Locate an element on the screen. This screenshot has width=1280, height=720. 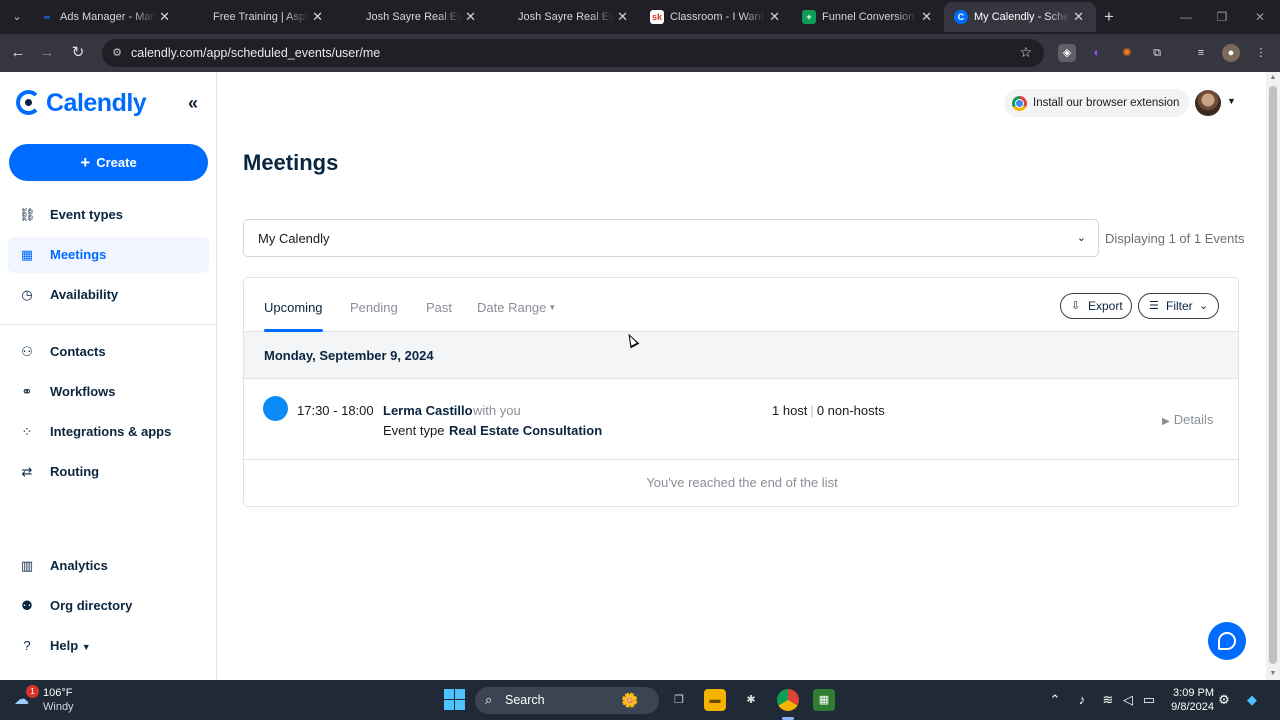
chevron-down-icon: ⌄ is located at coordinates (1081, 238).